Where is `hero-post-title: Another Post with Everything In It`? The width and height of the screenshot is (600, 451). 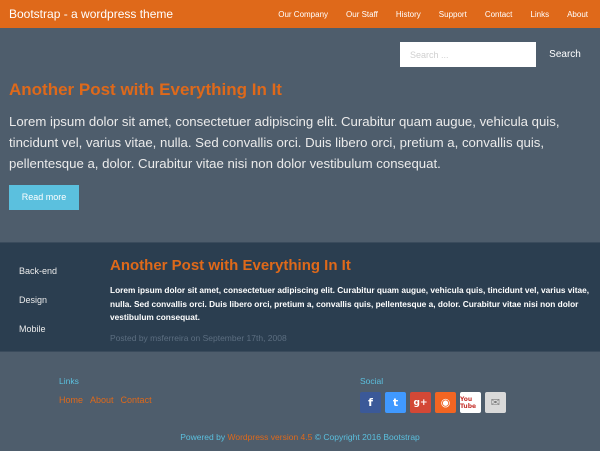 hero-post-title: Another Post with Everything In It is located at coordinates (145, 90).